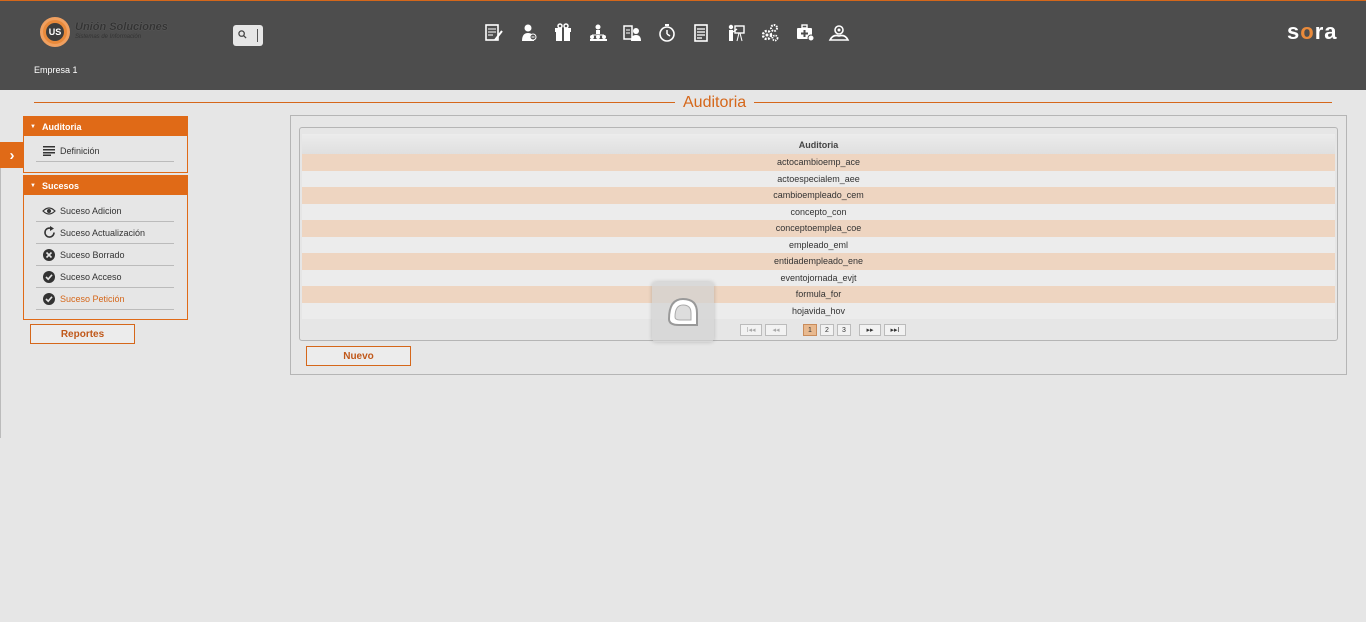 This screenshot has width=1366, height=622. I want to click on nuevo-button: Nuevo, so click(358, 356).